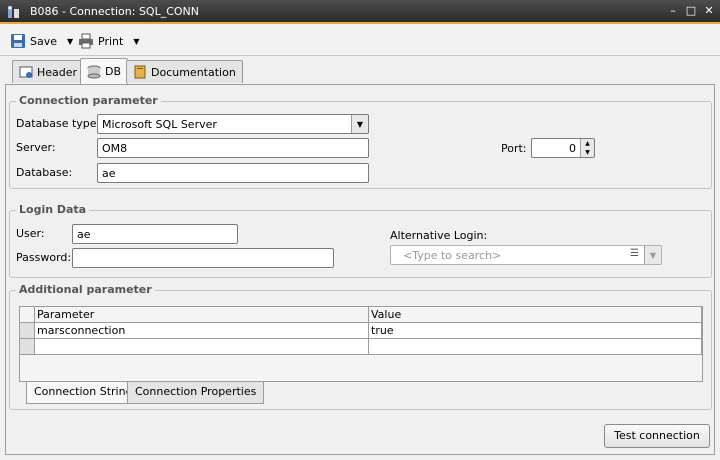  I want to click on tab-db-label: DB, so click(113, 71).